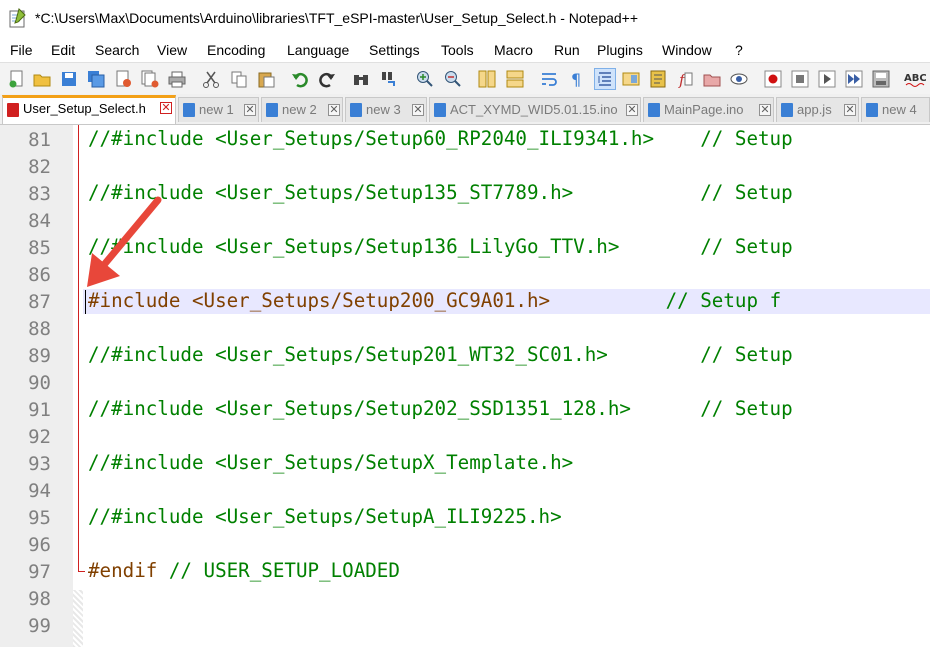 This screenshot has height=647, width=930. I want to click on replace-icon, so click(389, 79).